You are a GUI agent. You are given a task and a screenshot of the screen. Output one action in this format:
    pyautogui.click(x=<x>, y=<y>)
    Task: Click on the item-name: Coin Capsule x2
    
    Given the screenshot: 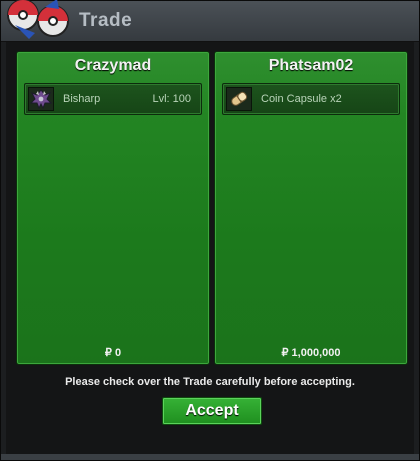 What is the action you would take?
    pyautogui.click(x=301, y=99)
    